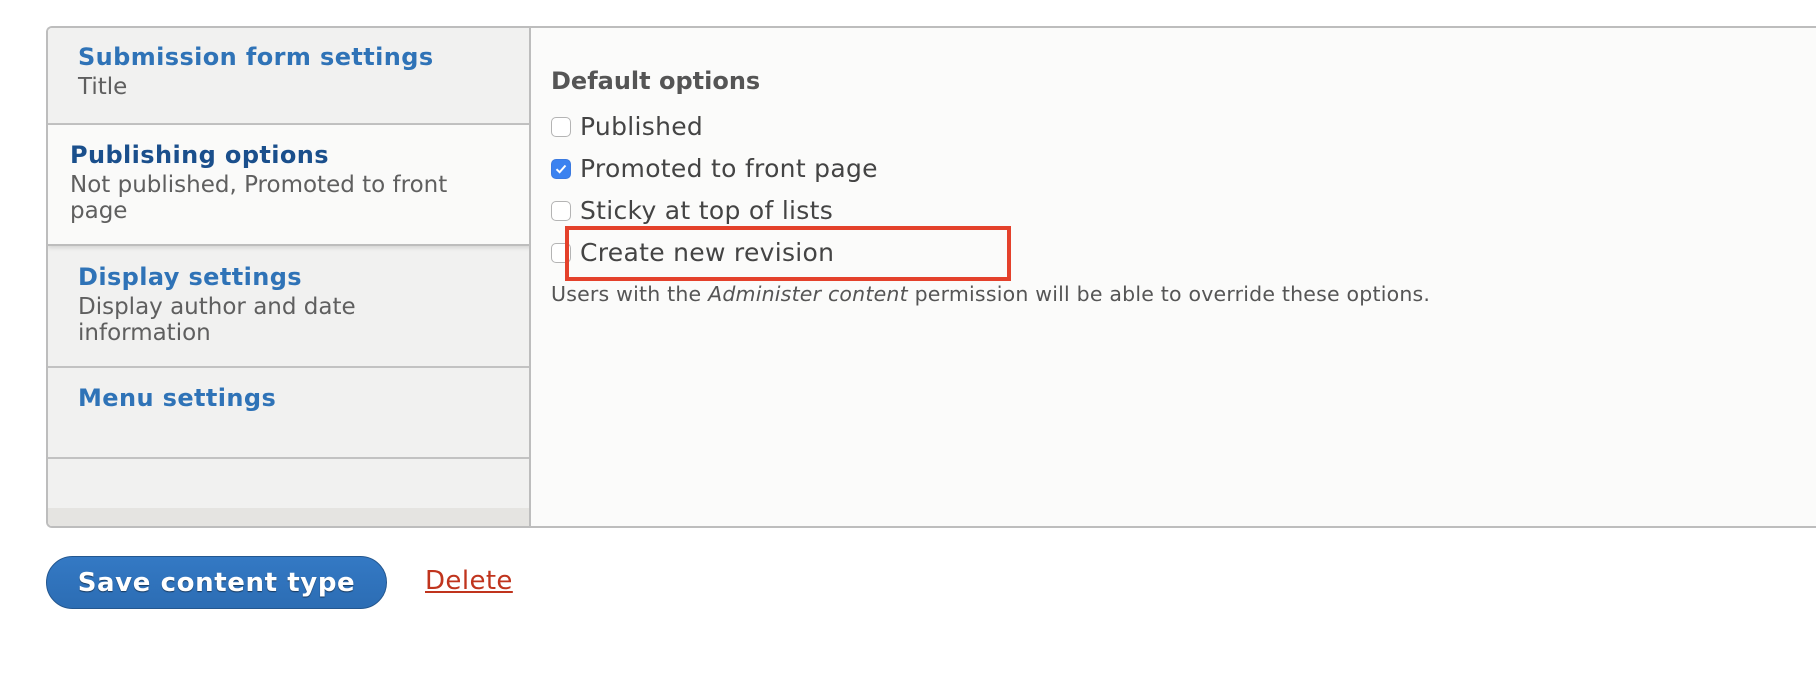 This screenshot has height=684, width=1816. What do you see at coordinates (642, 126) in the screenshot?
I see `option-label: Published` at bounding box center [642, 126].